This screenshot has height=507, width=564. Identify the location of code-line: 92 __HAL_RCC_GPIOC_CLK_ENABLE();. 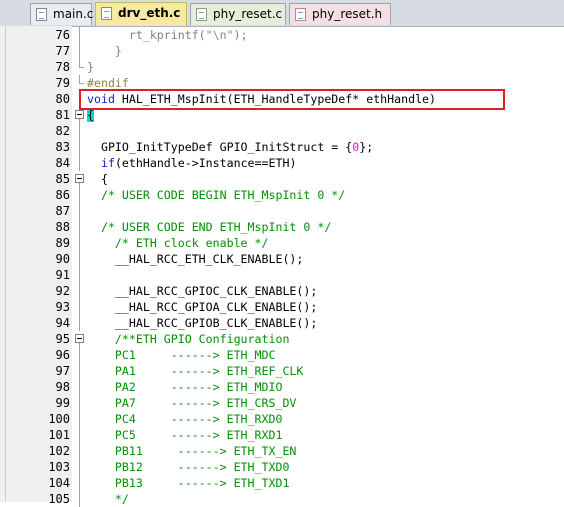
(282, 291).